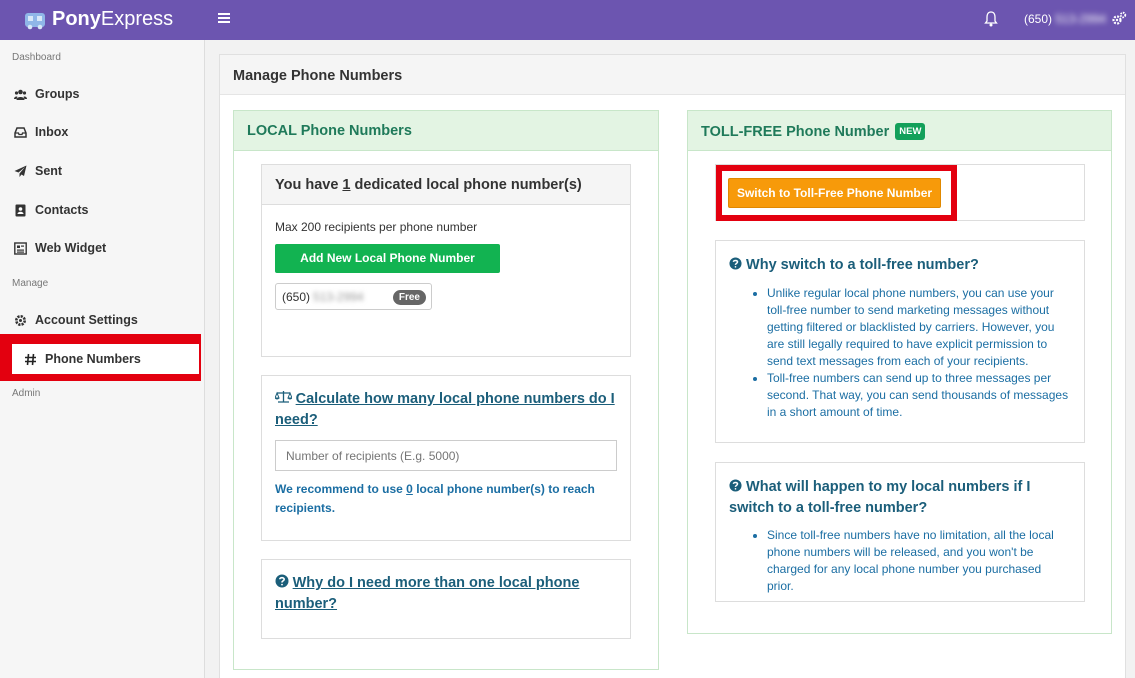 This screenshot has width=1135, height=678. What do you see at coordinates (36, 57) in the screenshot?
I see `sidebar-section-dashboard: Dashboard` at bounding box center [36, 57].